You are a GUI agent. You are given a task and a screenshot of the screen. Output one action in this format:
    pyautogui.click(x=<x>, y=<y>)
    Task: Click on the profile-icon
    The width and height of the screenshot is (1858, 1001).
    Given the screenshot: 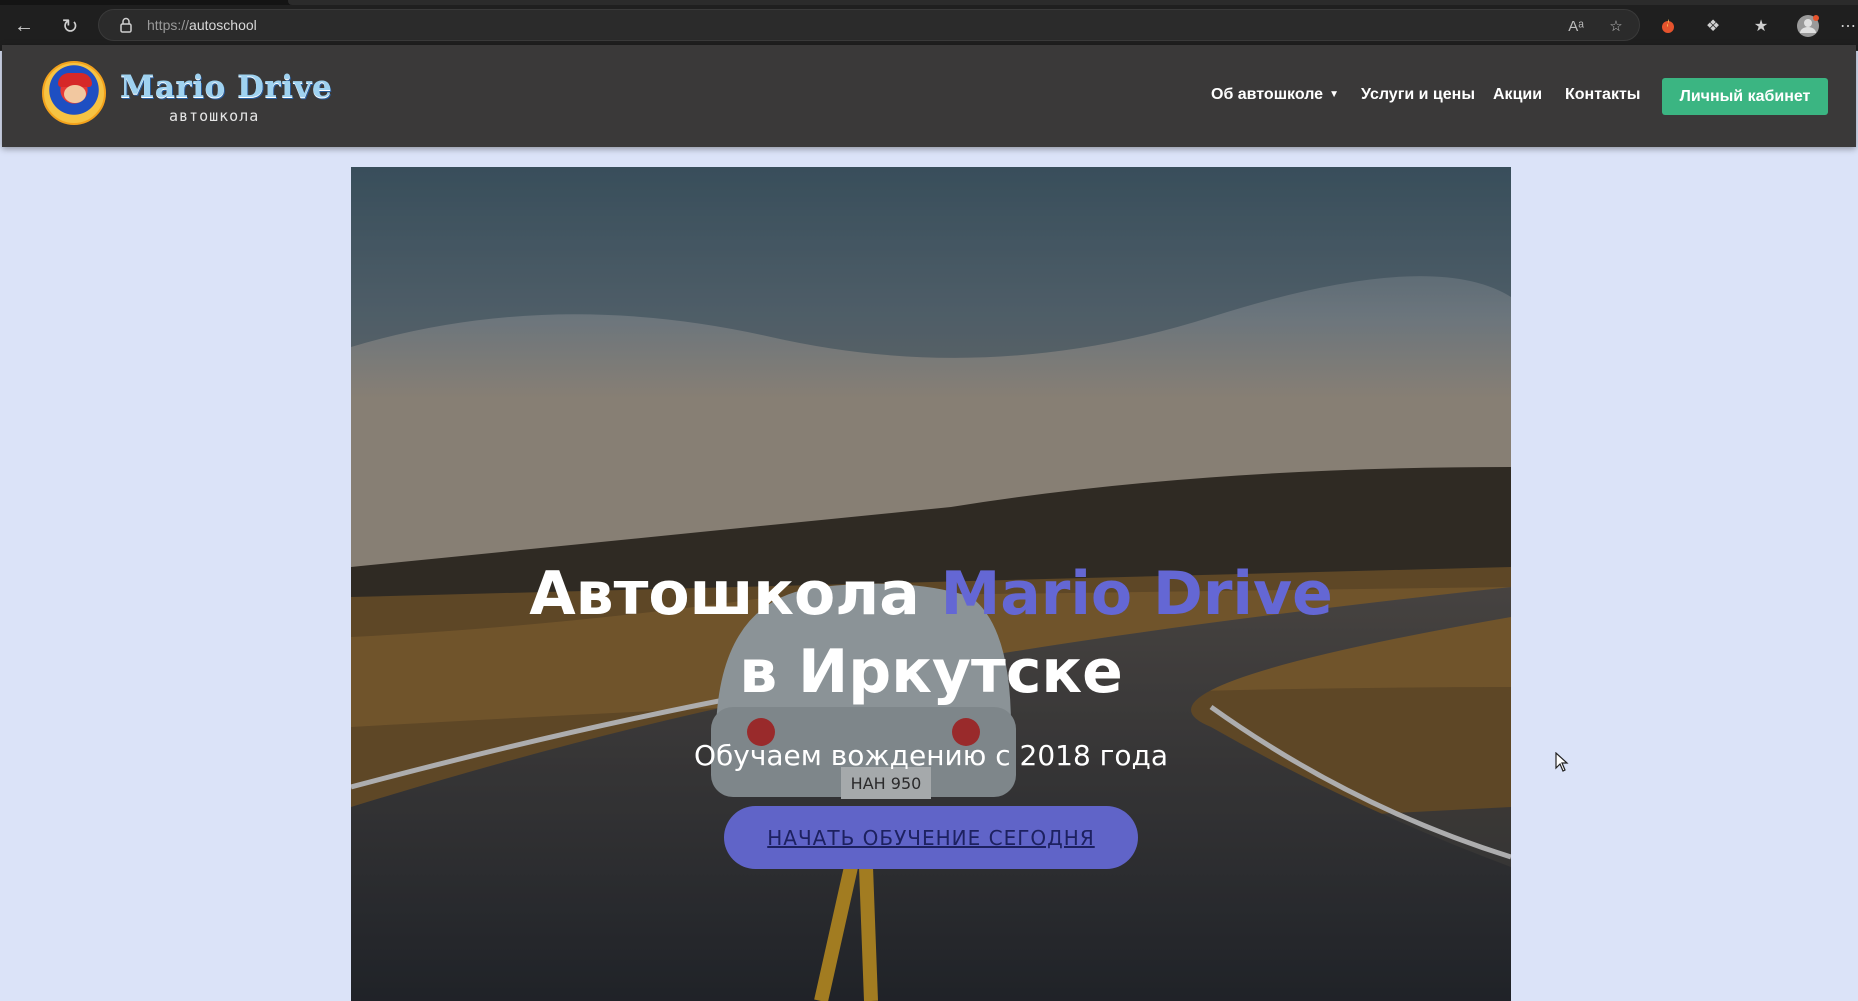 What is the action you would take?
    pyautogui.click(x=1808, y=26)
    